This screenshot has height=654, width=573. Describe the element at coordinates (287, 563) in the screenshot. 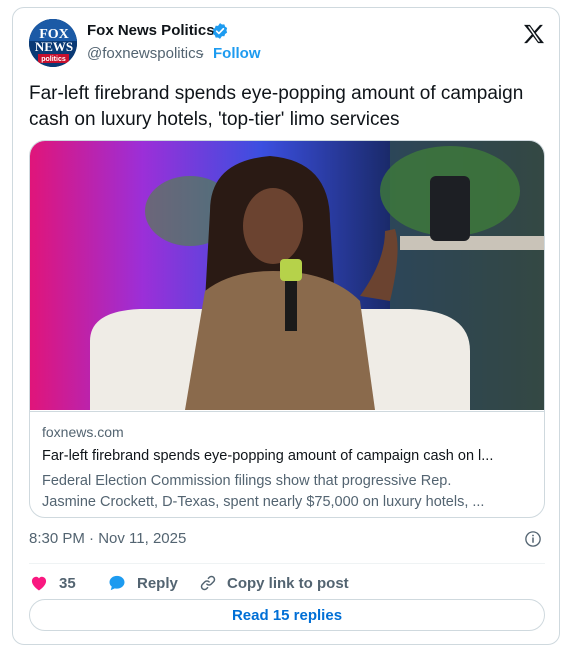

I see `divider` at that location.